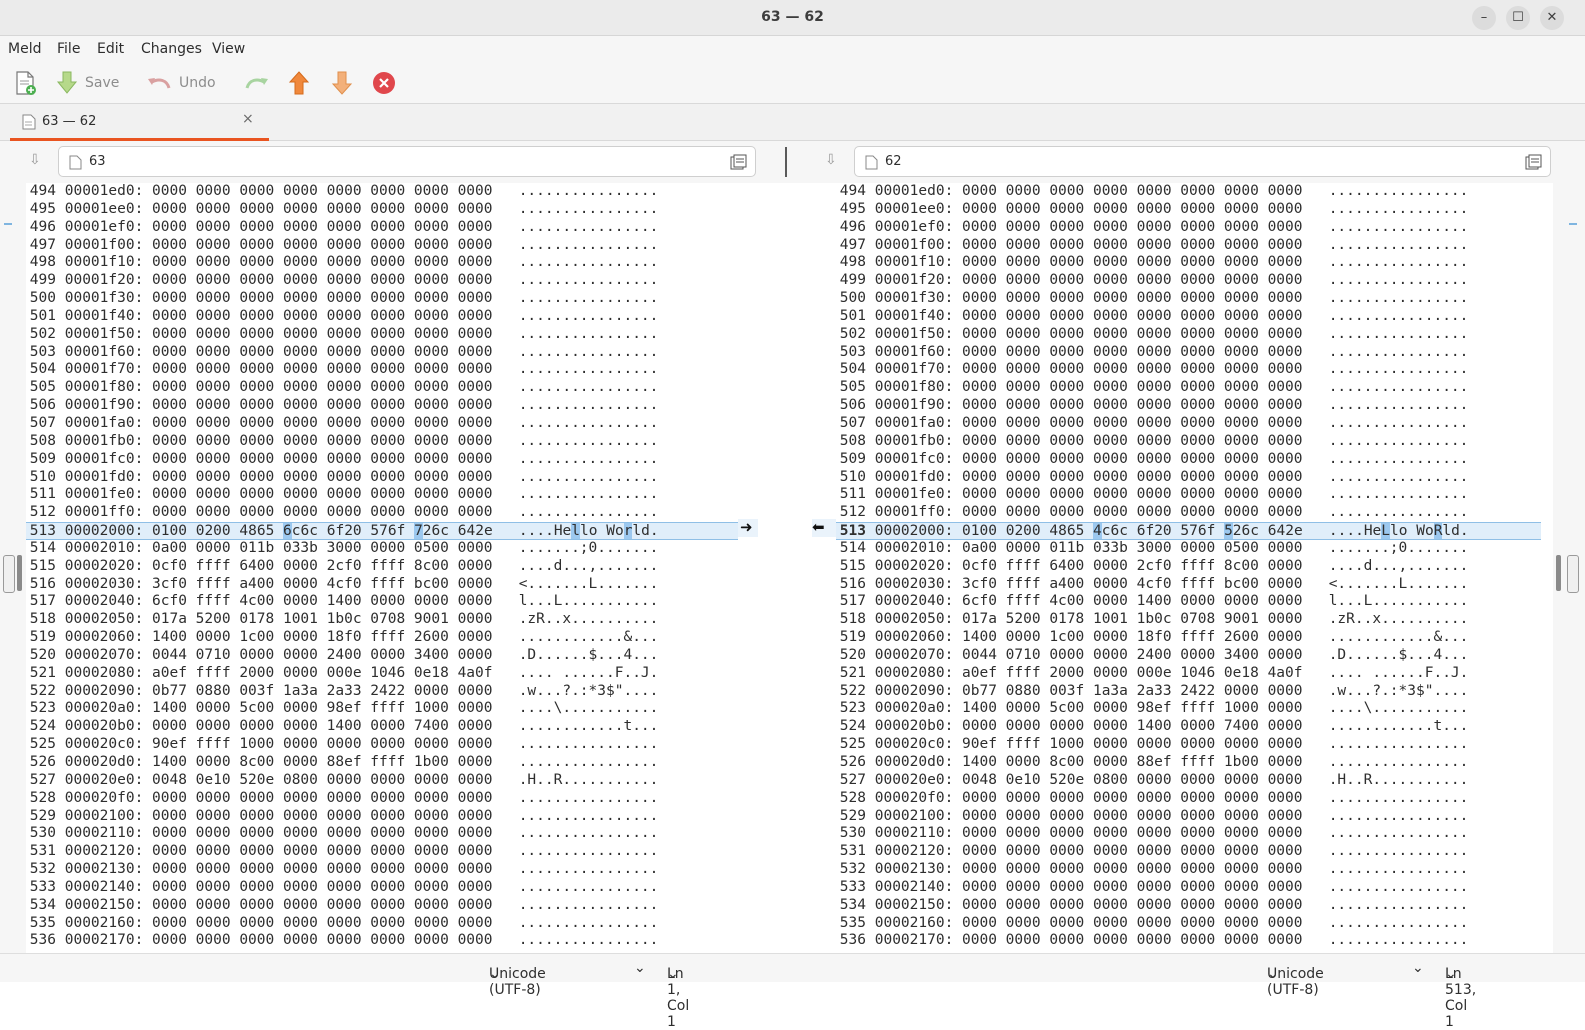 Image resolution: width=1585 pixels, height=1030 pixels. Describe the element at coordinates (852, 726) in the screenshot. I see `line-number: 524` at that location.